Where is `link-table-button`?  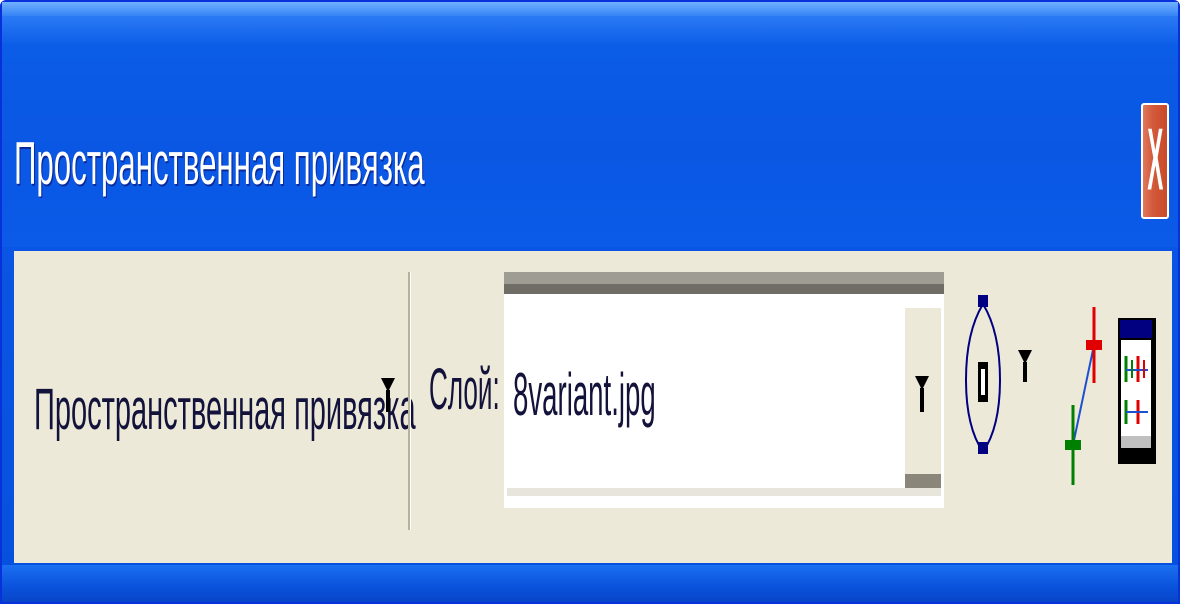
link-table-button is located at coordinates (1137, 391).